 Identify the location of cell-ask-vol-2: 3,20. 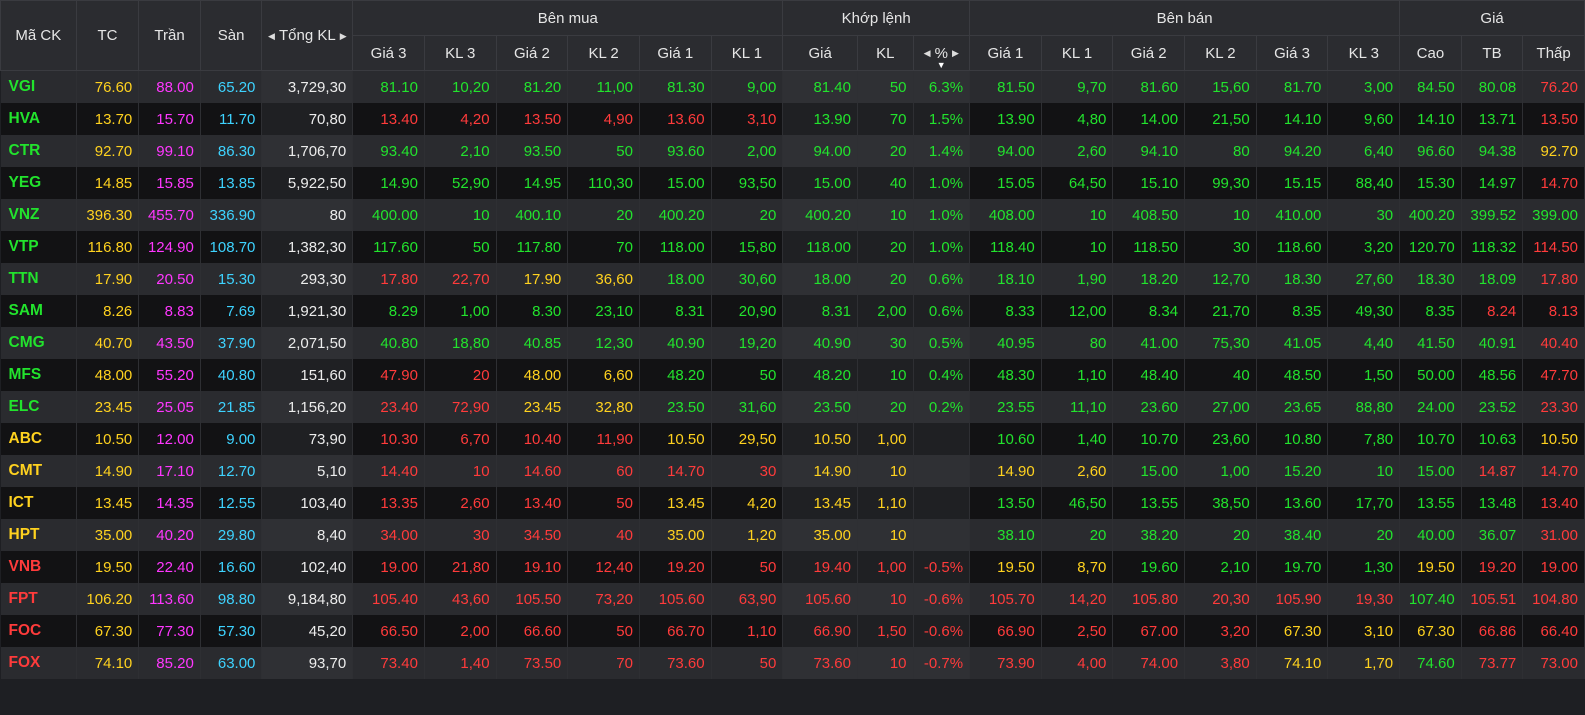
(1220, 631).